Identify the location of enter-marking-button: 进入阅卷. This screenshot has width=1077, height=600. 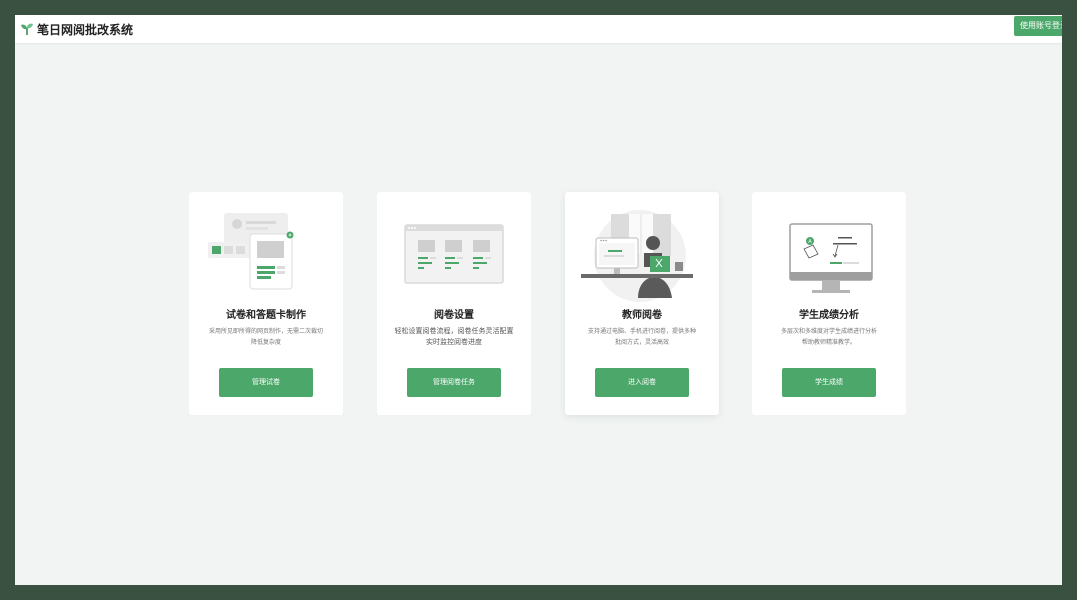
(642, 382).